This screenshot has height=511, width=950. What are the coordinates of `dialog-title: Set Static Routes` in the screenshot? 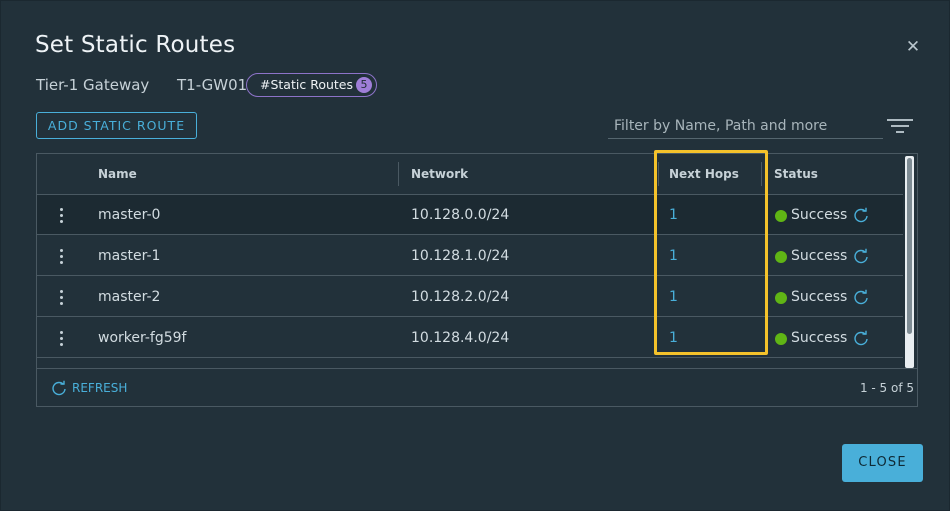 It's located at (135, 45).